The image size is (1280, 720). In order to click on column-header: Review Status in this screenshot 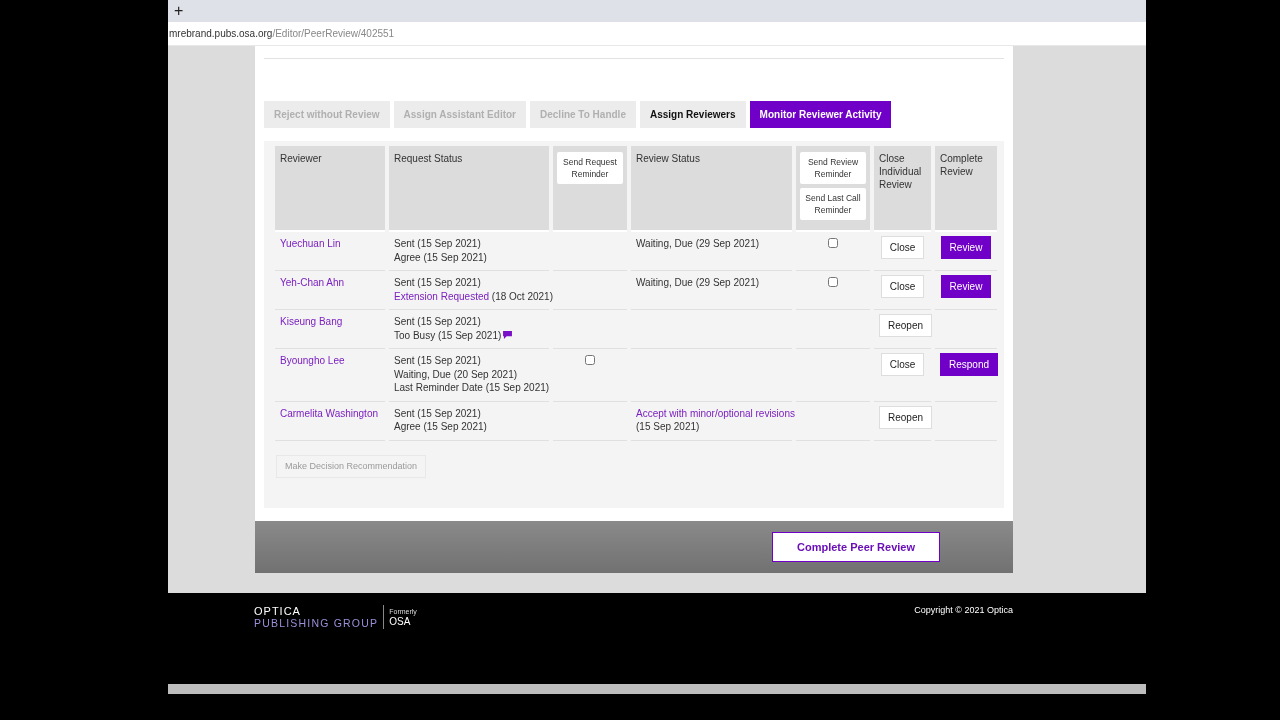, I will do `click(668, 158)`.